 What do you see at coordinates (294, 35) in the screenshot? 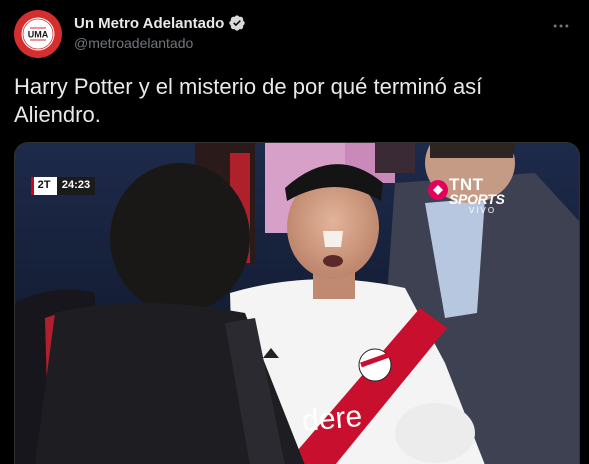
I see `tweet-header: UMA Un Metro Adelantado @metroadelantado` at bounding box center [294, 35].